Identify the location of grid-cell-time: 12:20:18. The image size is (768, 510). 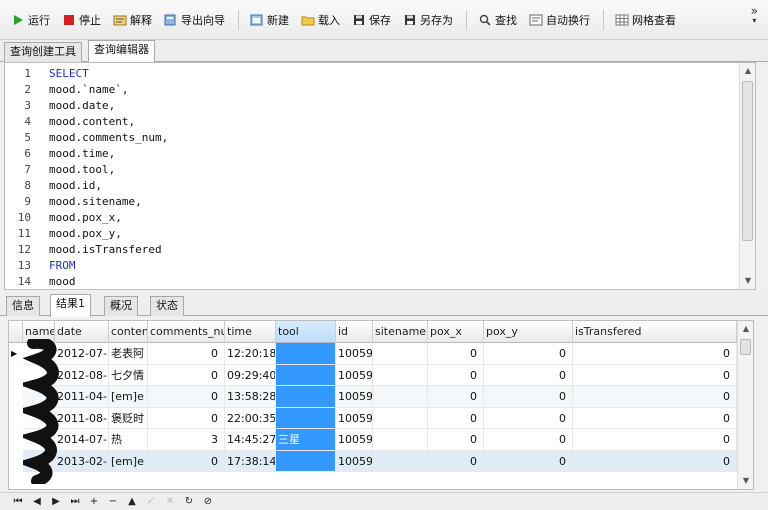
(250, 354).